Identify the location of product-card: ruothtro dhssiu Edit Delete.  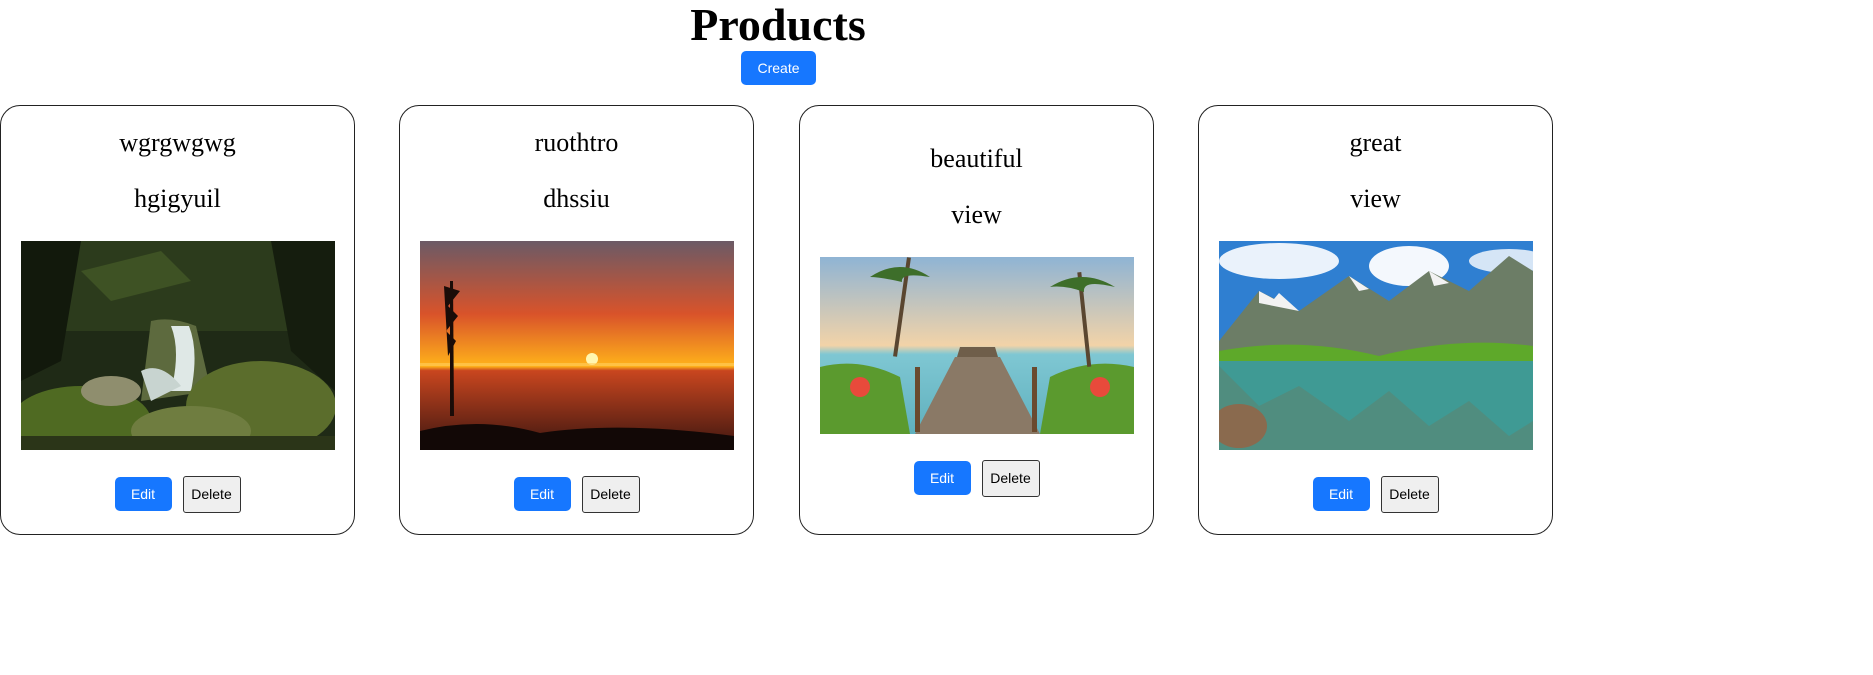
(576, 320).